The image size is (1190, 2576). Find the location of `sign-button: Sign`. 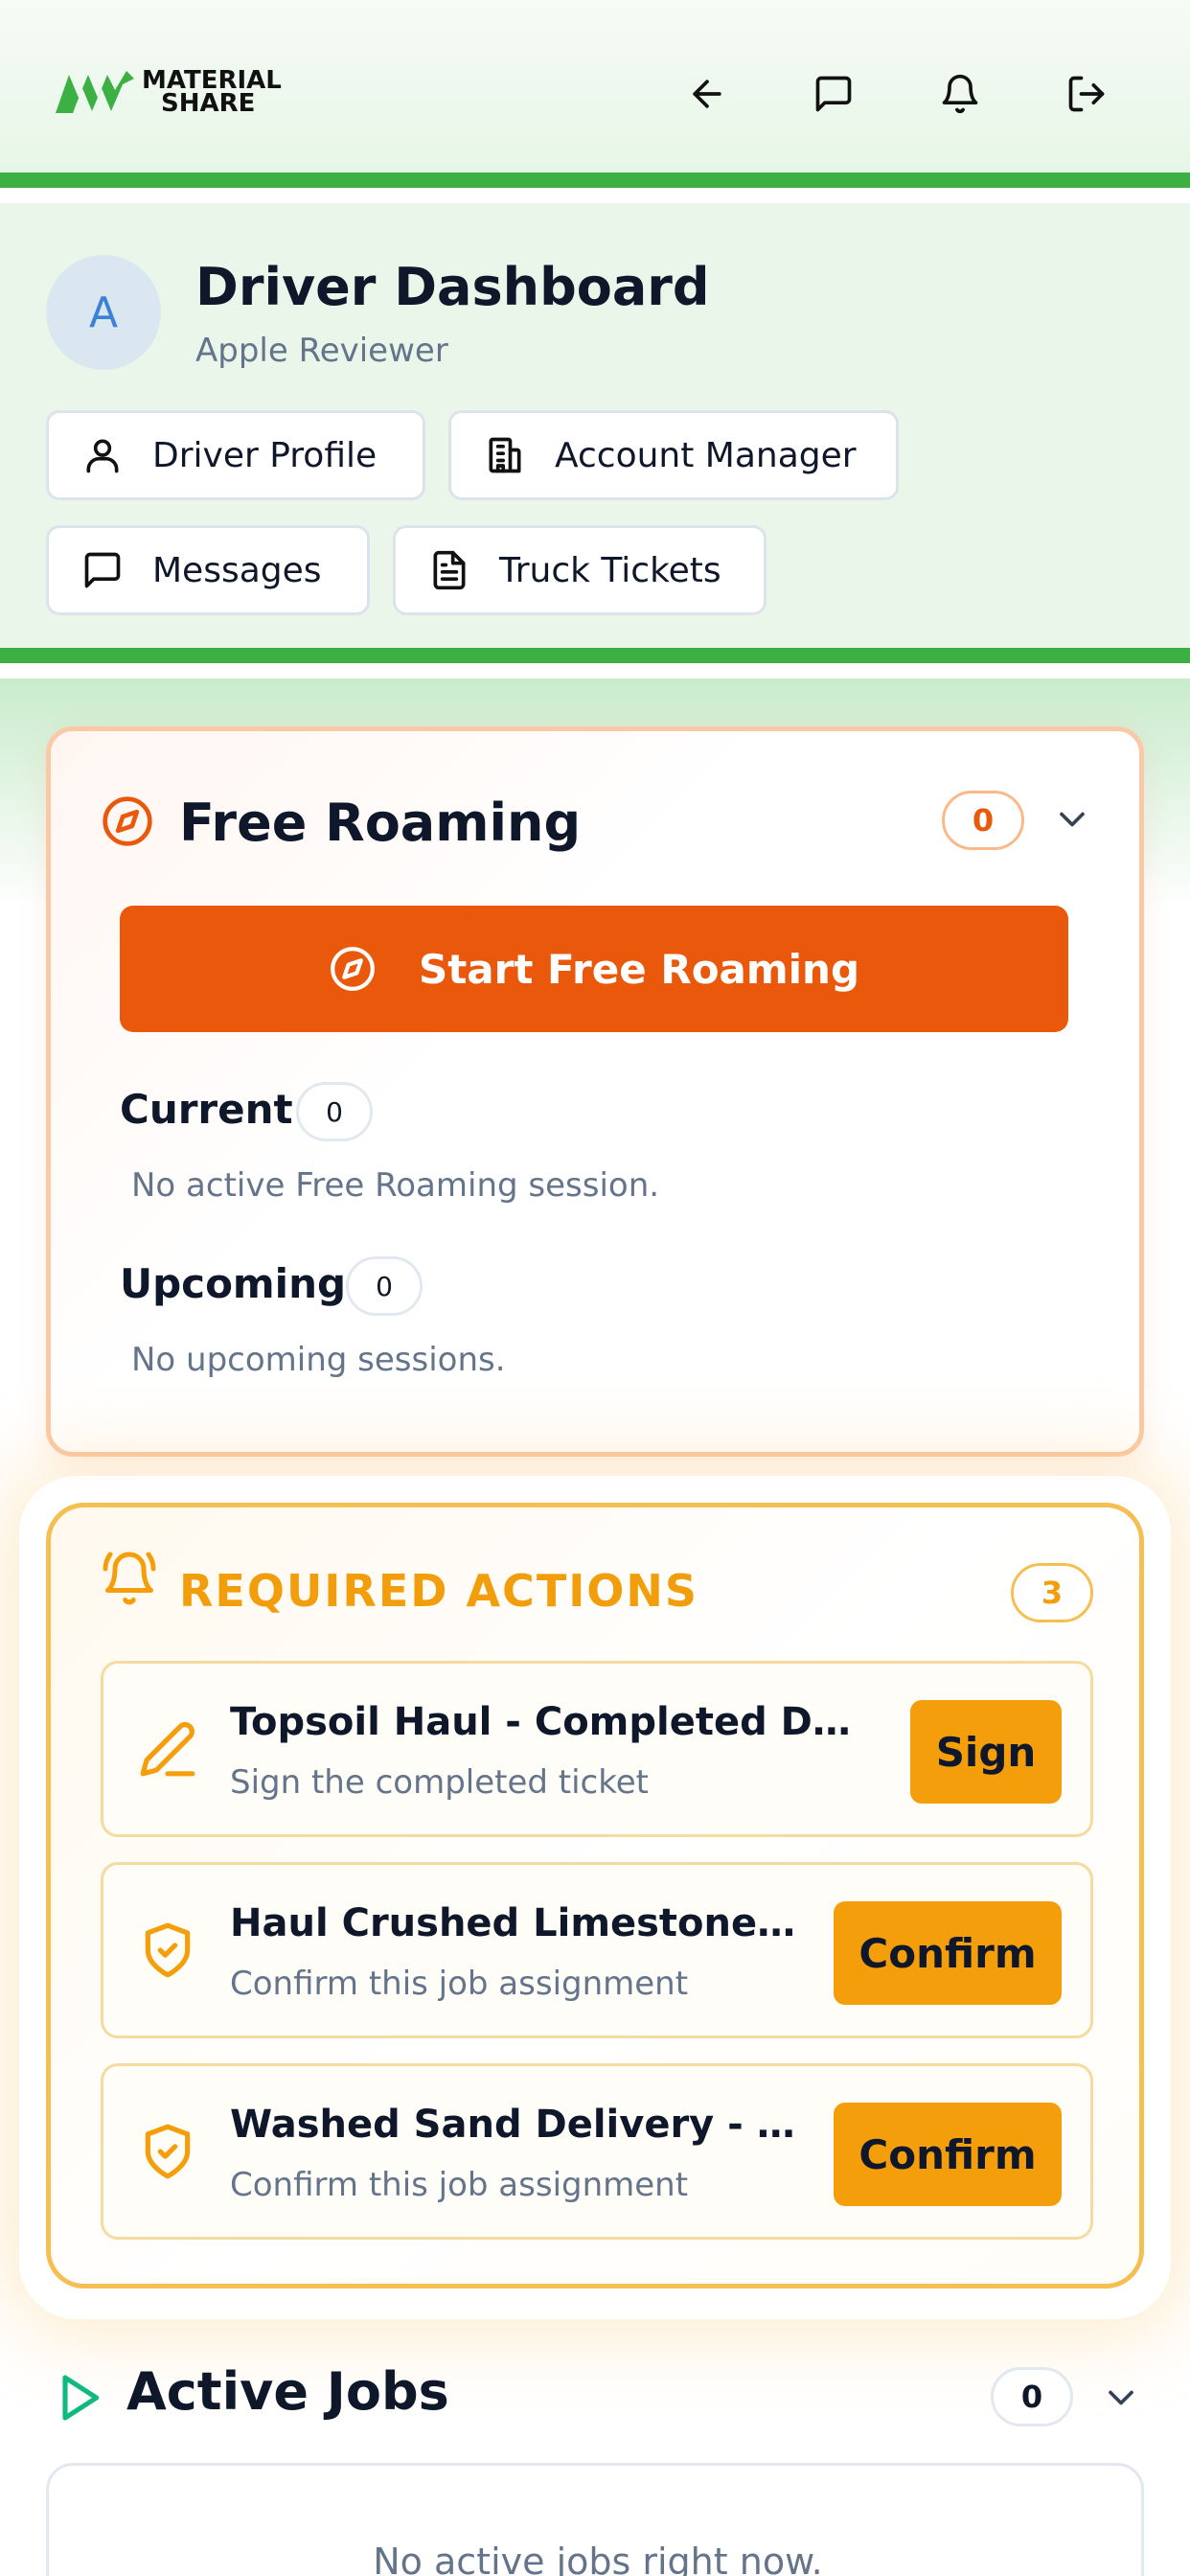

sign-button: Sign is located at coordinates (986, 1752).